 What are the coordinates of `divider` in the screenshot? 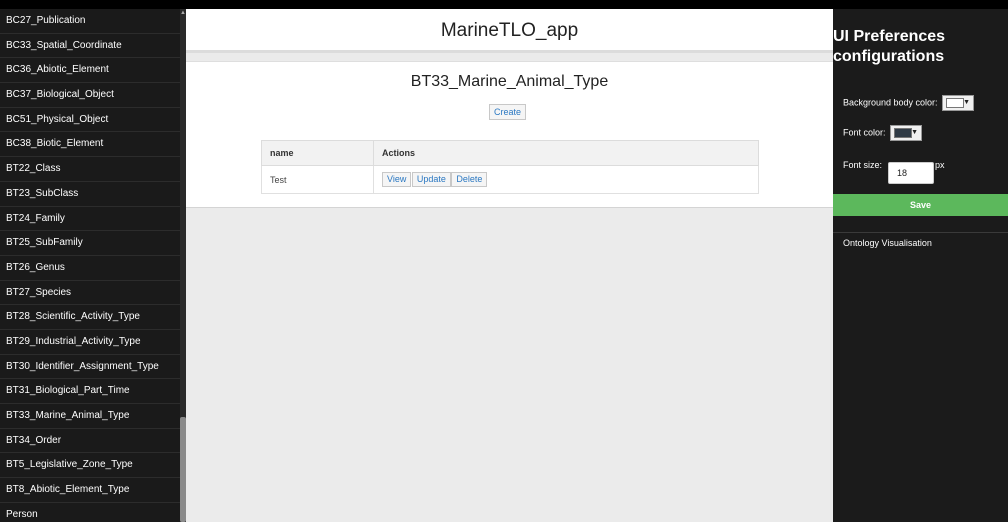 It's located at (920, 232).